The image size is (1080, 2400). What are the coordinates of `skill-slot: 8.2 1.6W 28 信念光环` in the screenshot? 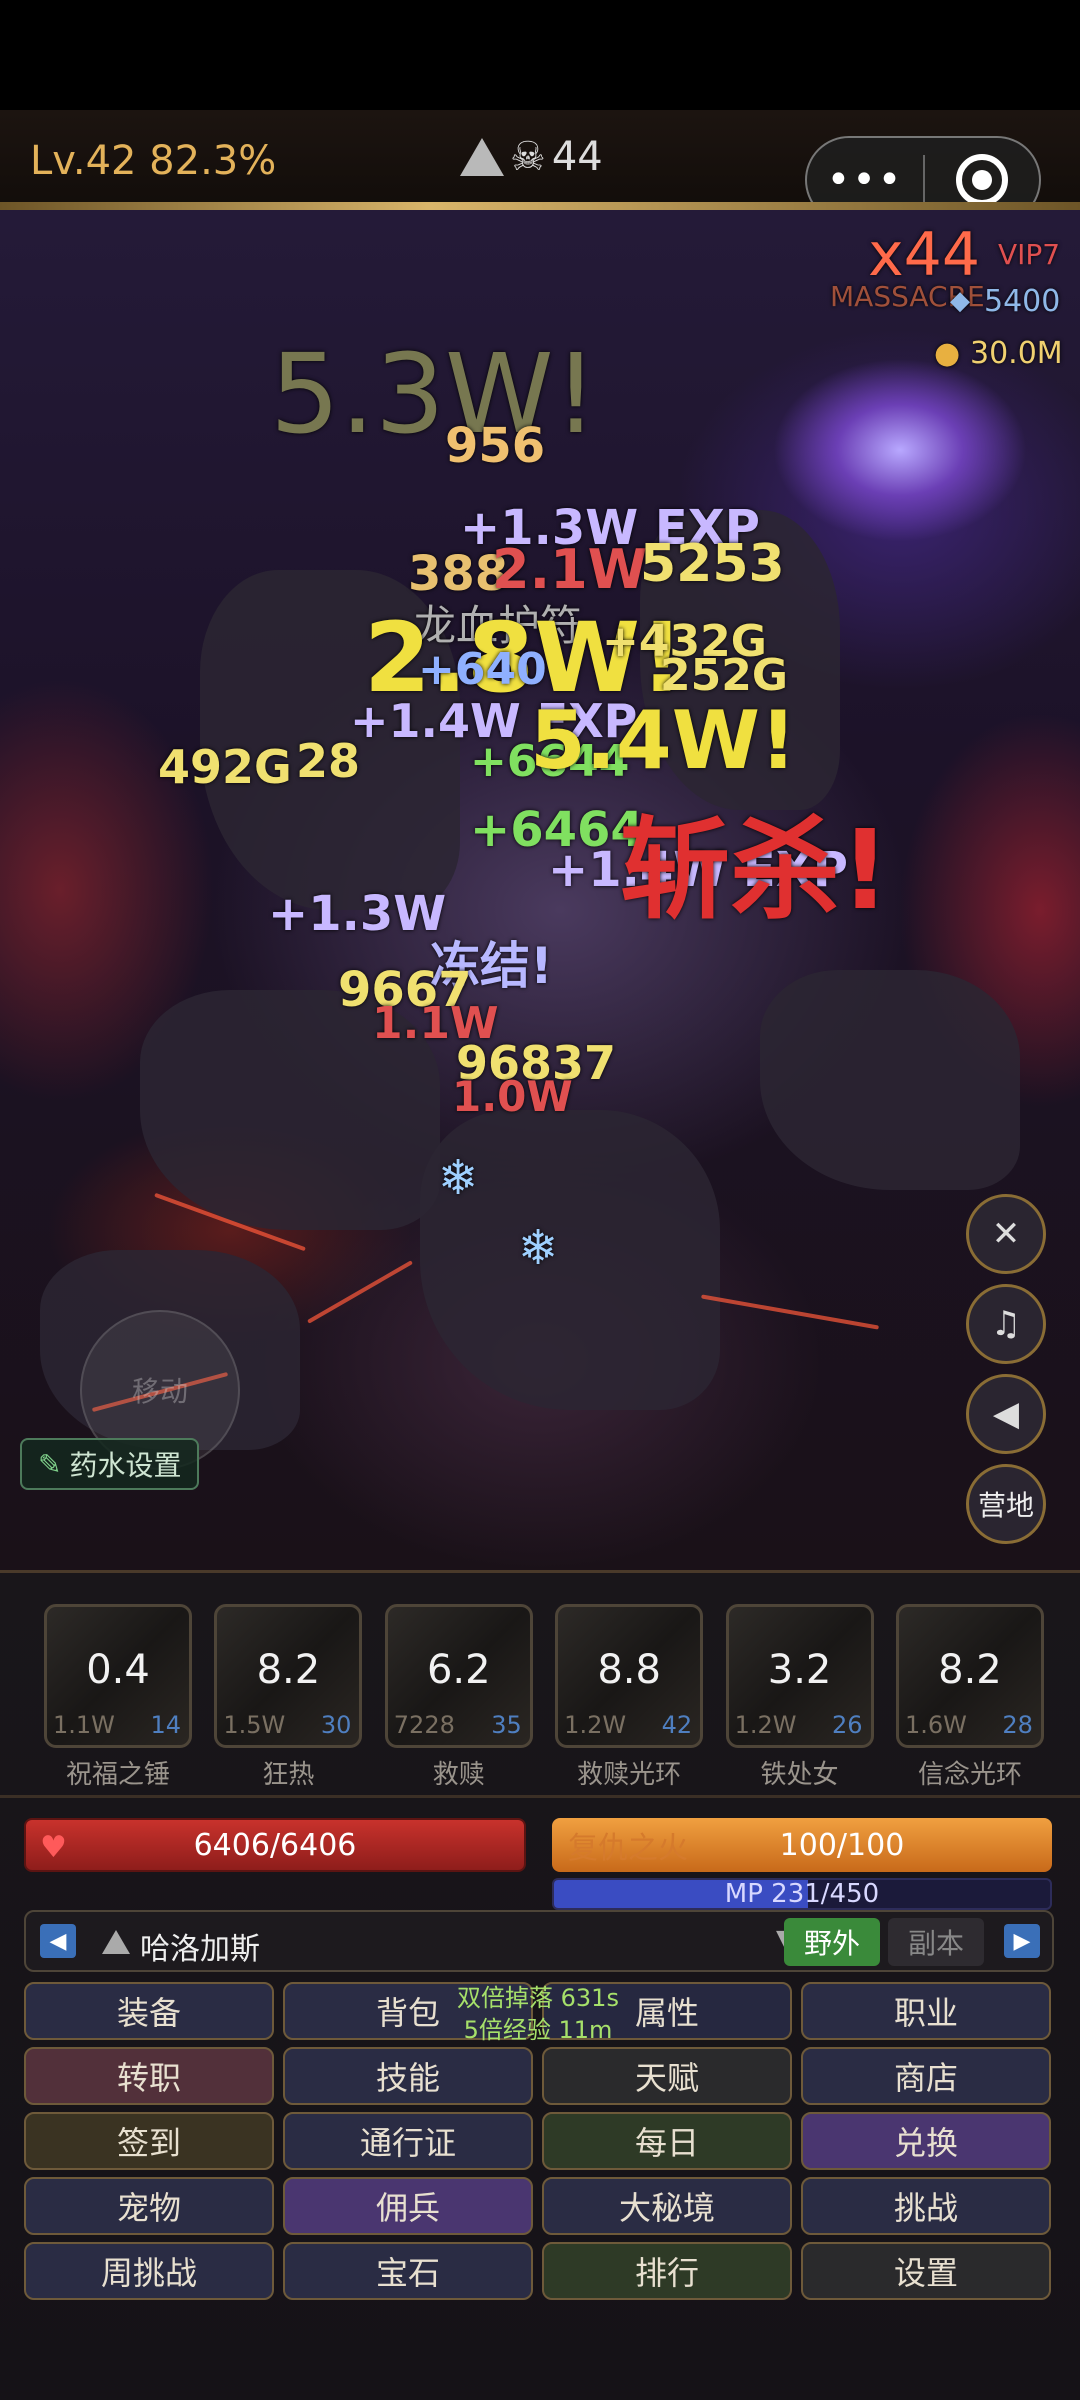 It's located at (969, 1697).